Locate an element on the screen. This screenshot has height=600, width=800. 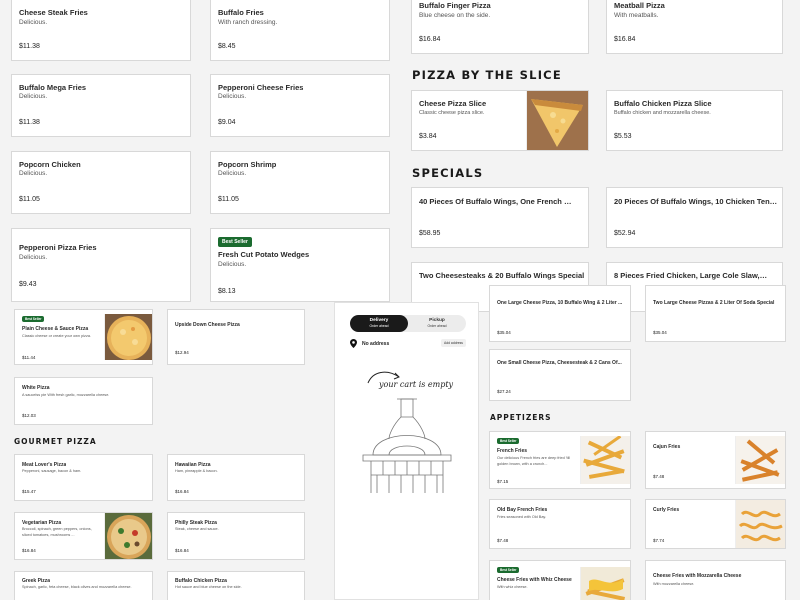
item-name: Pepperoni Pizza Fries is located at coordinates (58, 247).